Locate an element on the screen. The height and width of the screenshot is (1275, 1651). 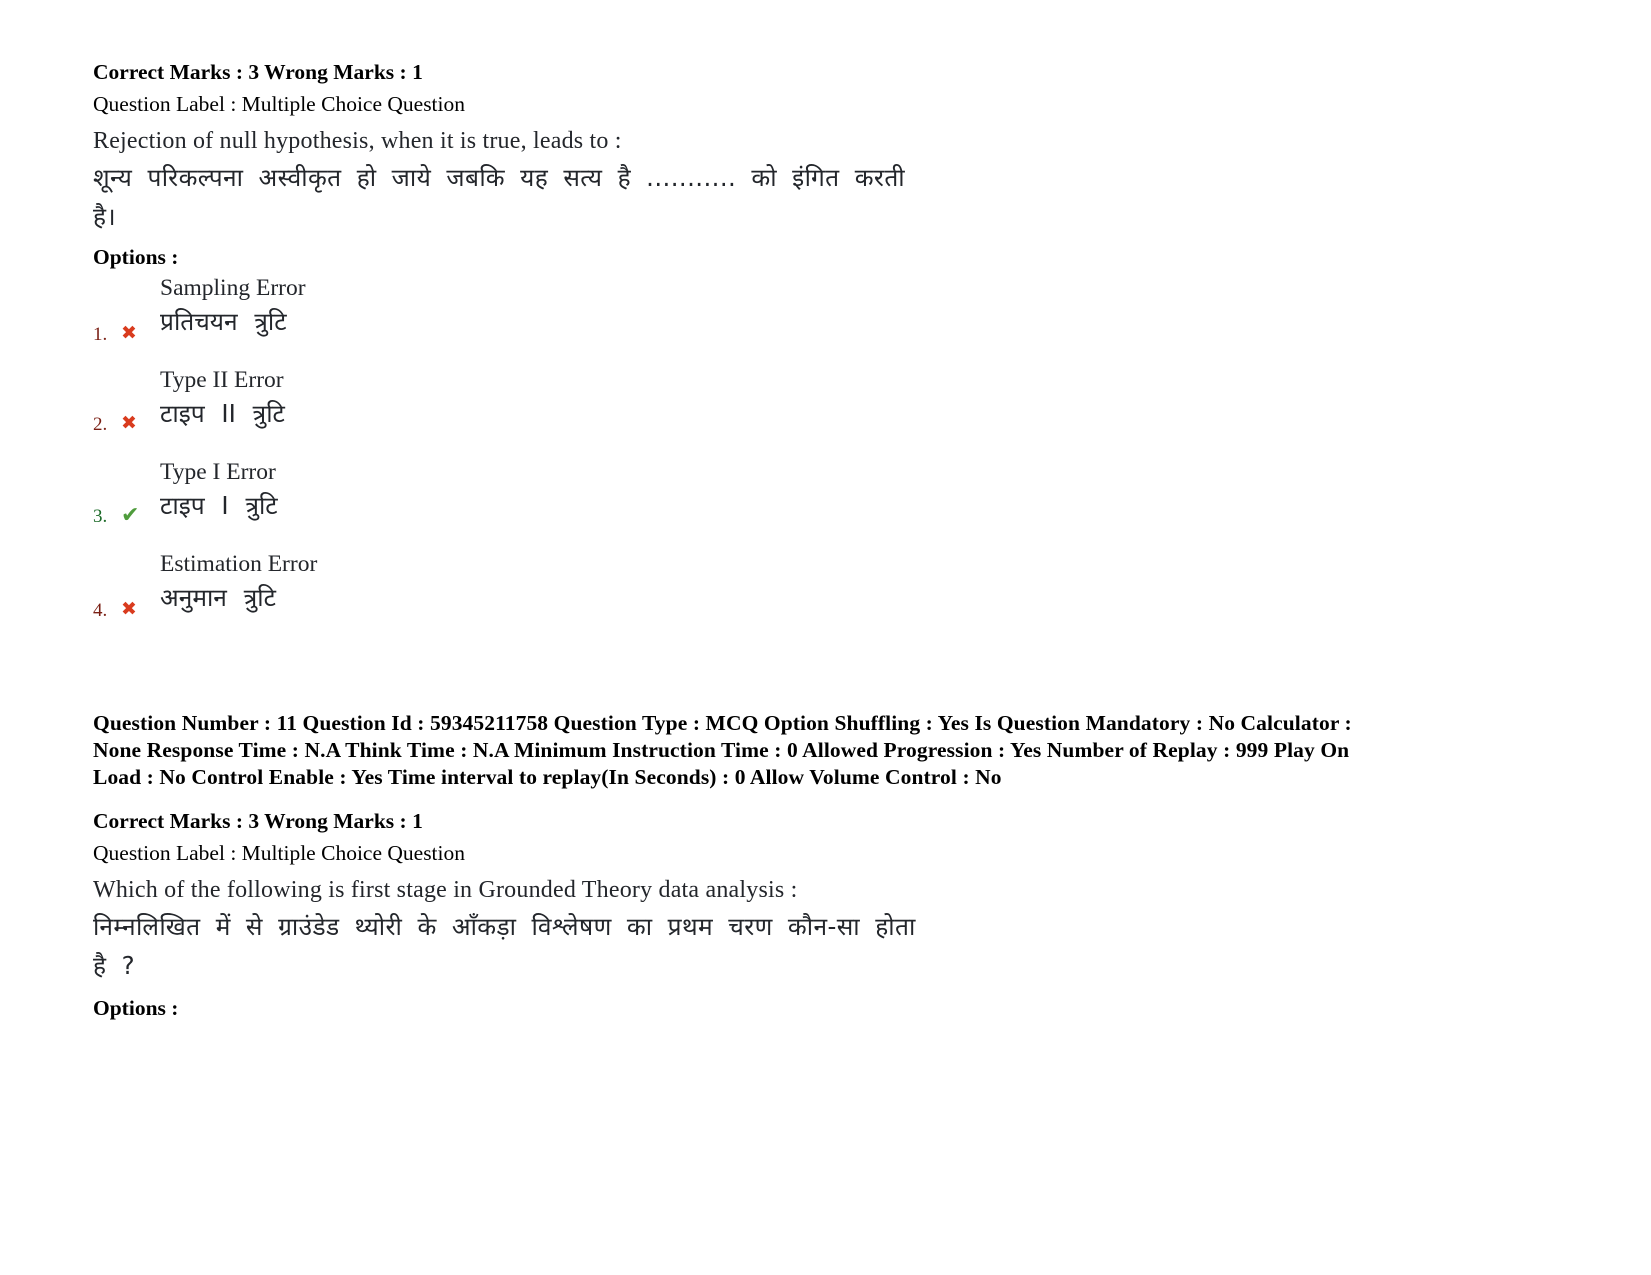
option-text-hindi-3: टाइप I त्रुटि is located at coordinates (219, 505).